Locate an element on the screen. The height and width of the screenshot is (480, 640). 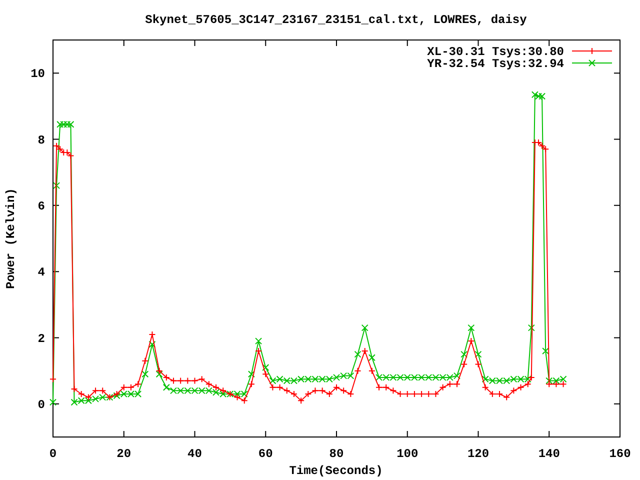
x-tick-label: 40 is located at coordinates (195, 454).